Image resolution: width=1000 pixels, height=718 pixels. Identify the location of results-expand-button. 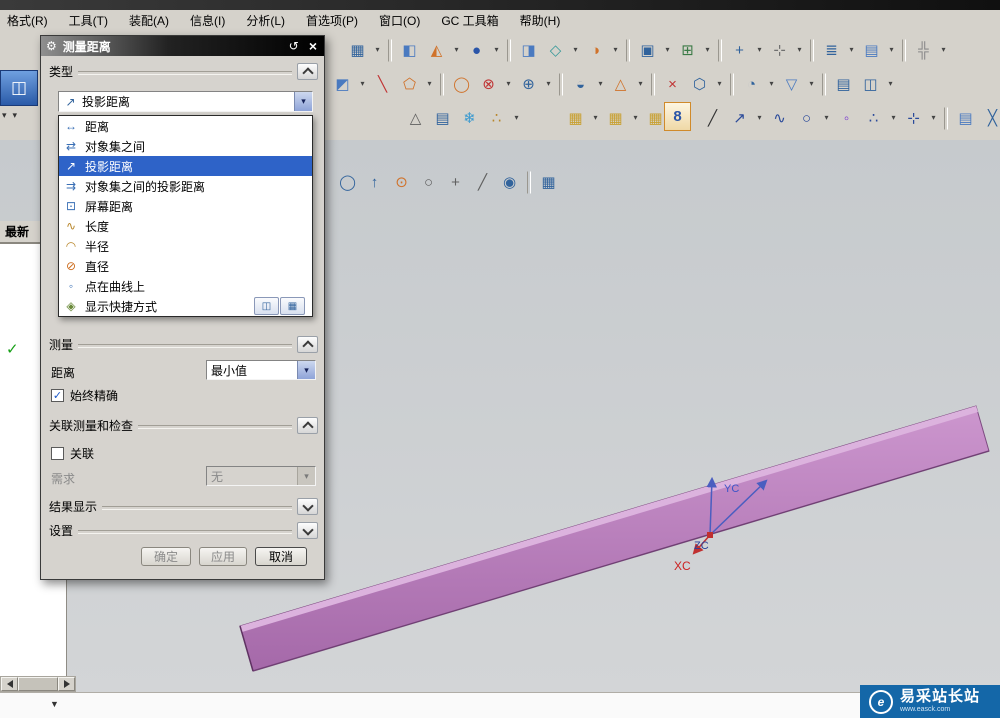
(307, 506).